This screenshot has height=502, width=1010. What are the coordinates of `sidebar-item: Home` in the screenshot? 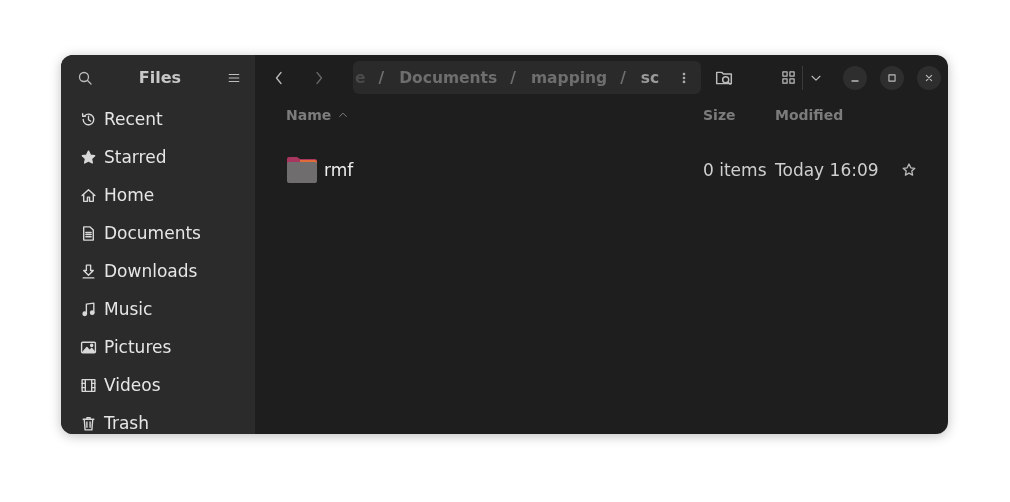 It's located at (158, 195).